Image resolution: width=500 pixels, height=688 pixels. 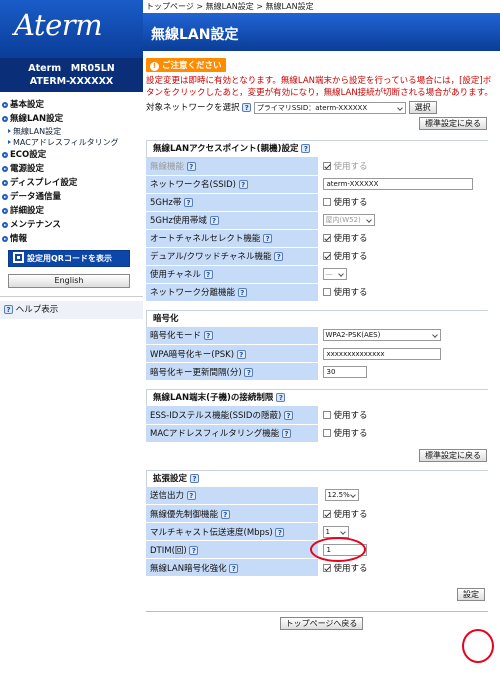 What do you see at coordinates (71, 119) in the screenshot?
I see `sidebar-item-wireless: 無線LAN設定` at bounding box center [71, 119].